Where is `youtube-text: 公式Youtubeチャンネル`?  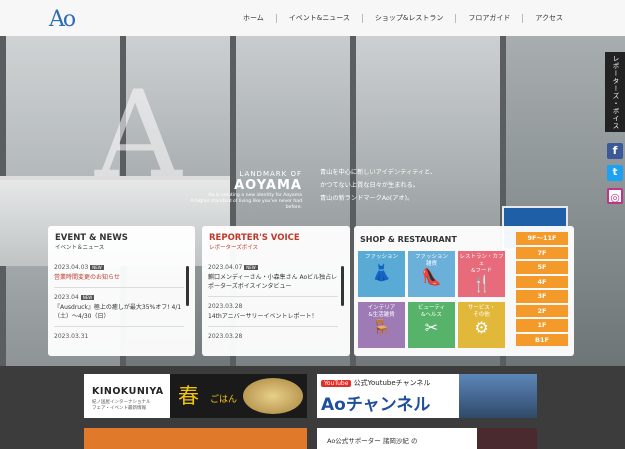 youtube-text: 公式Youtubeチャンネル is located at coordinates (392, 383).